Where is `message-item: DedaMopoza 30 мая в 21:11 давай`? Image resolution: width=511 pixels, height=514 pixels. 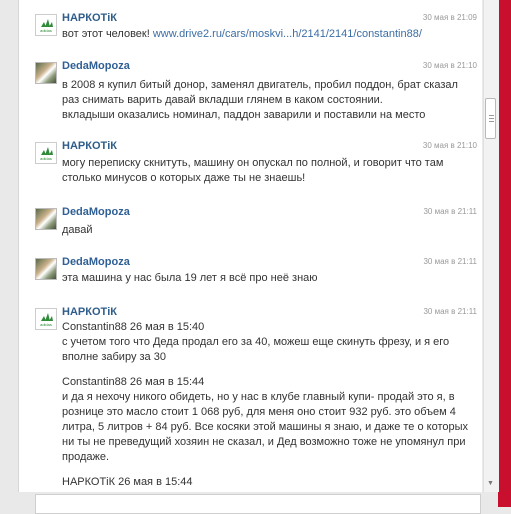
message-item: DedaMopoza 30 мая в 21:11 давай is located at coordinates (248, 223).